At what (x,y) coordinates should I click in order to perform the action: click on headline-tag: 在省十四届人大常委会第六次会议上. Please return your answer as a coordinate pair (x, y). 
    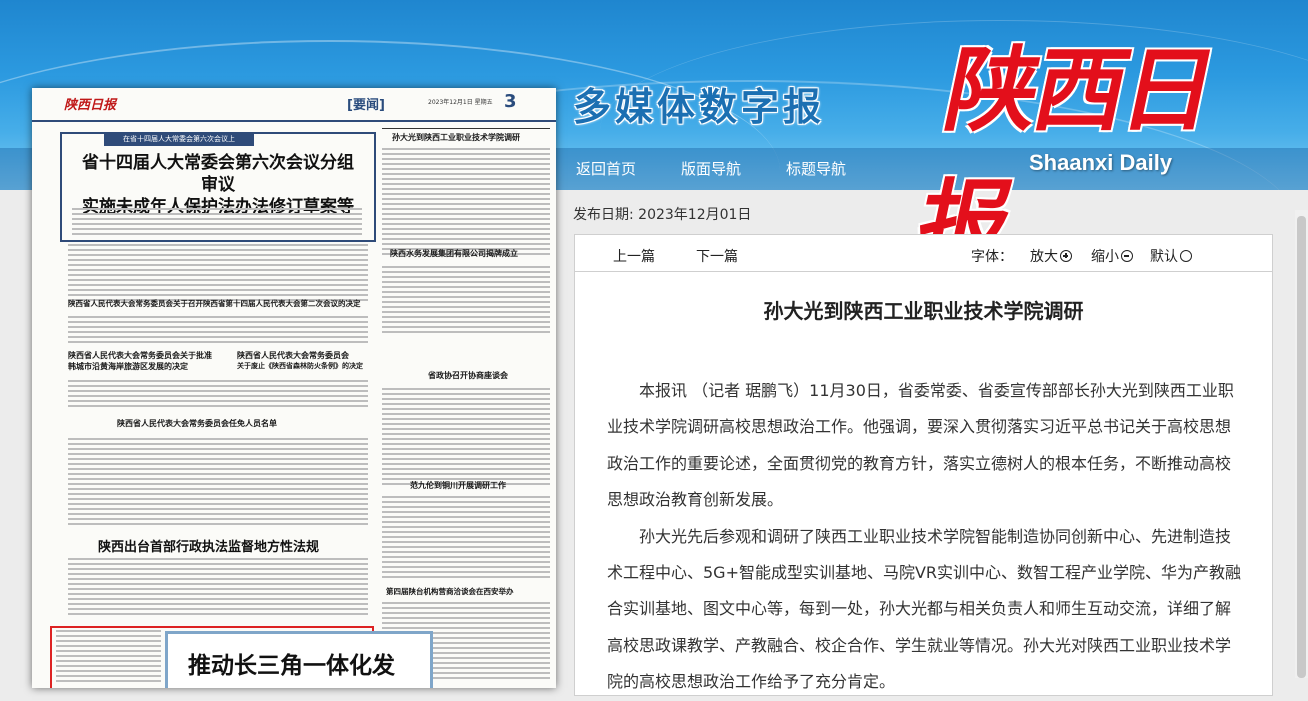
    Looking at the image, I should click on (179, 139).